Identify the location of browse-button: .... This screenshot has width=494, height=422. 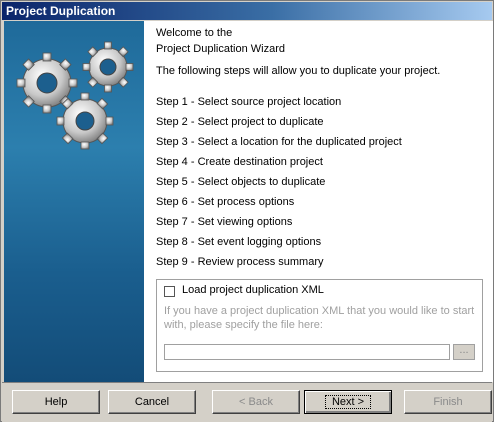
(464, 352).